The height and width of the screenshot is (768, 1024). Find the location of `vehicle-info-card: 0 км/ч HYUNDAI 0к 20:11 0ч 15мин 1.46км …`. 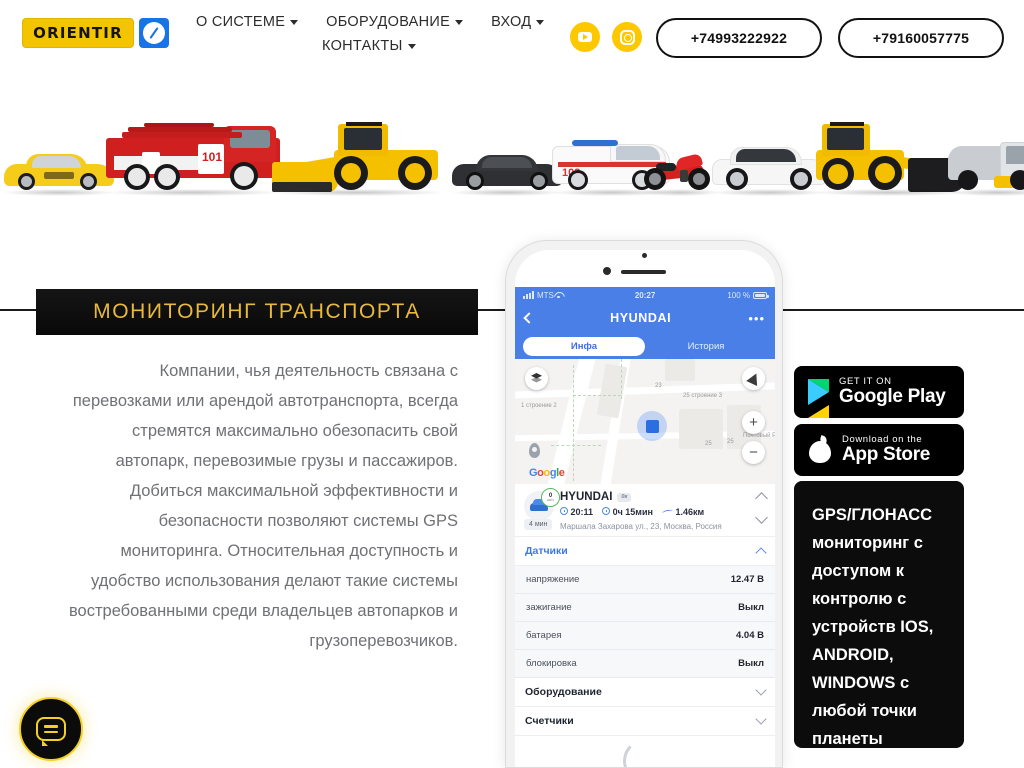

vehicle-info-card: 0 км/ч HYUNDAI 0к 20:11 0ч 15мин 1.46км … is located at coordinates (645, 510).